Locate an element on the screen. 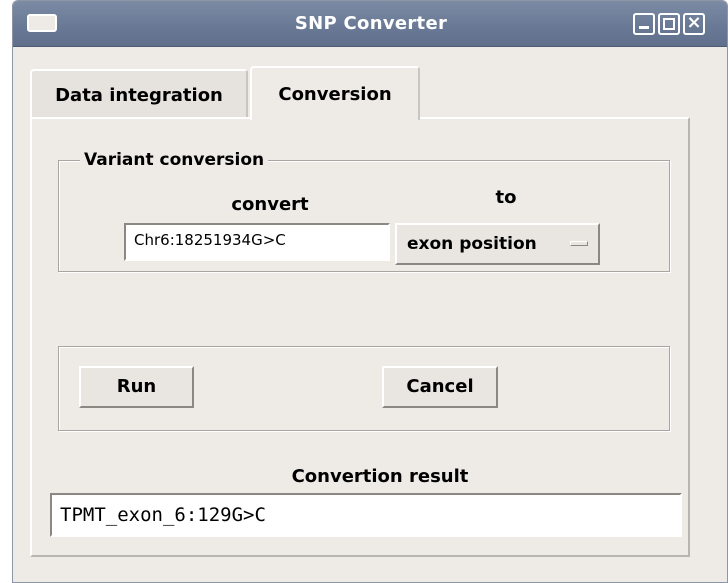 The width and height of the screenshot is (728, 583). result-label: Convertion result is located at coordinates (380, 476).